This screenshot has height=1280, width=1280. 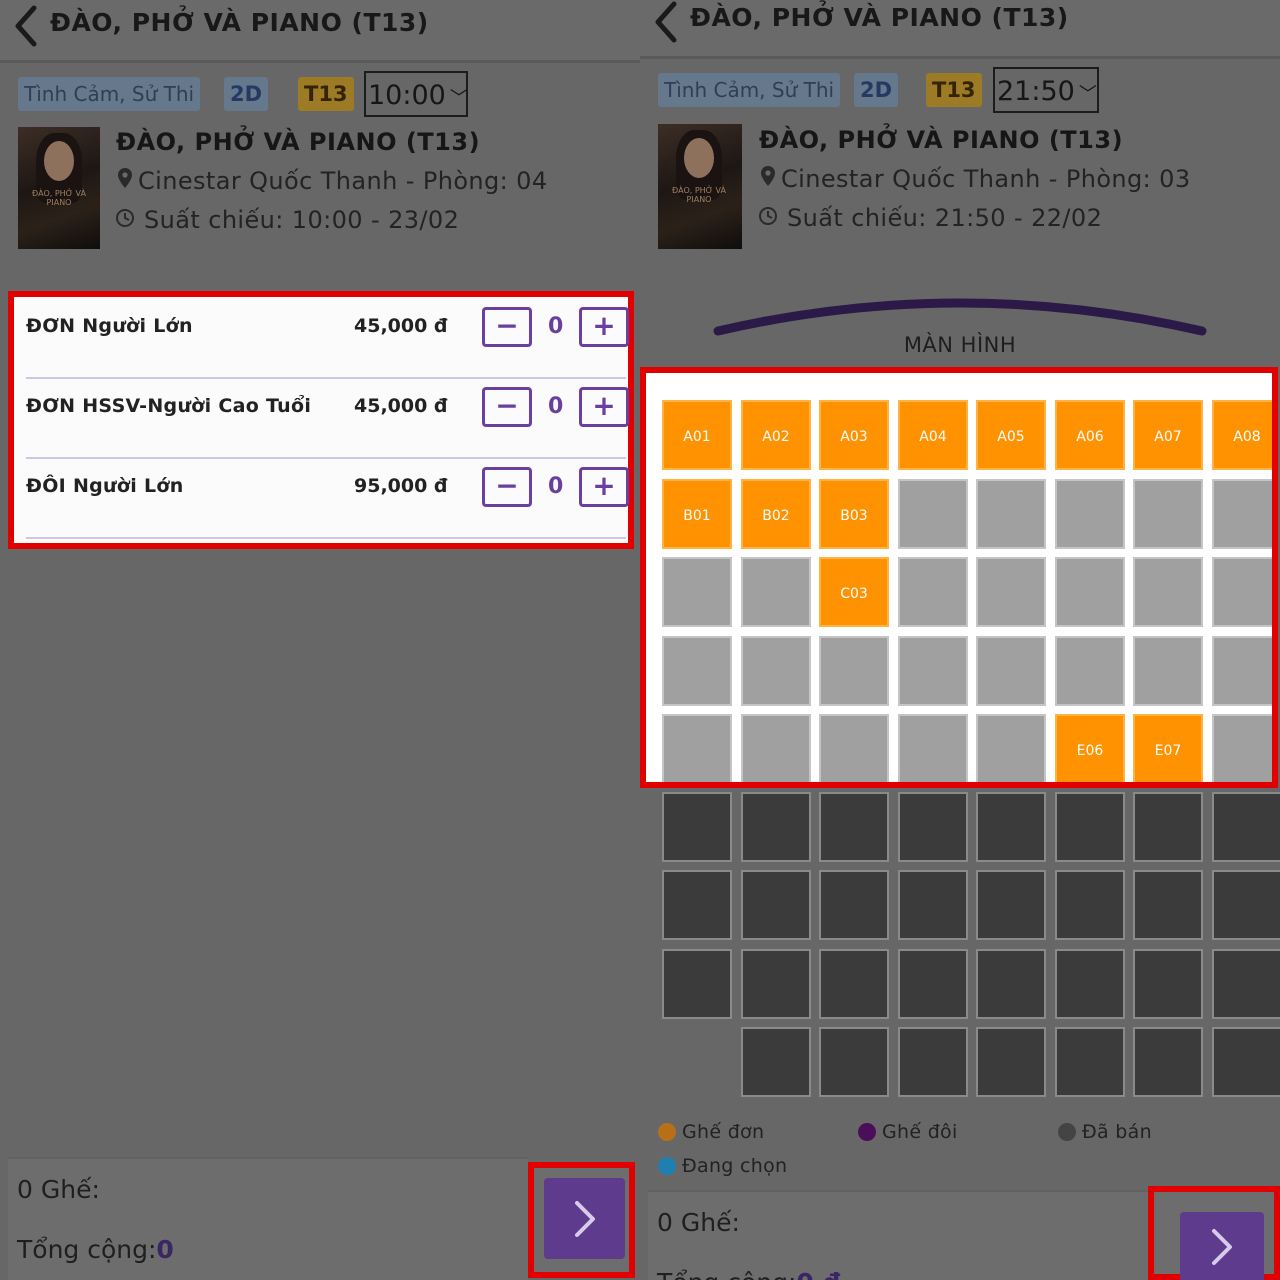 I want to click on order-summary: 0 Ghế: Tổng cộng:0, so click(x=268, y=1218).